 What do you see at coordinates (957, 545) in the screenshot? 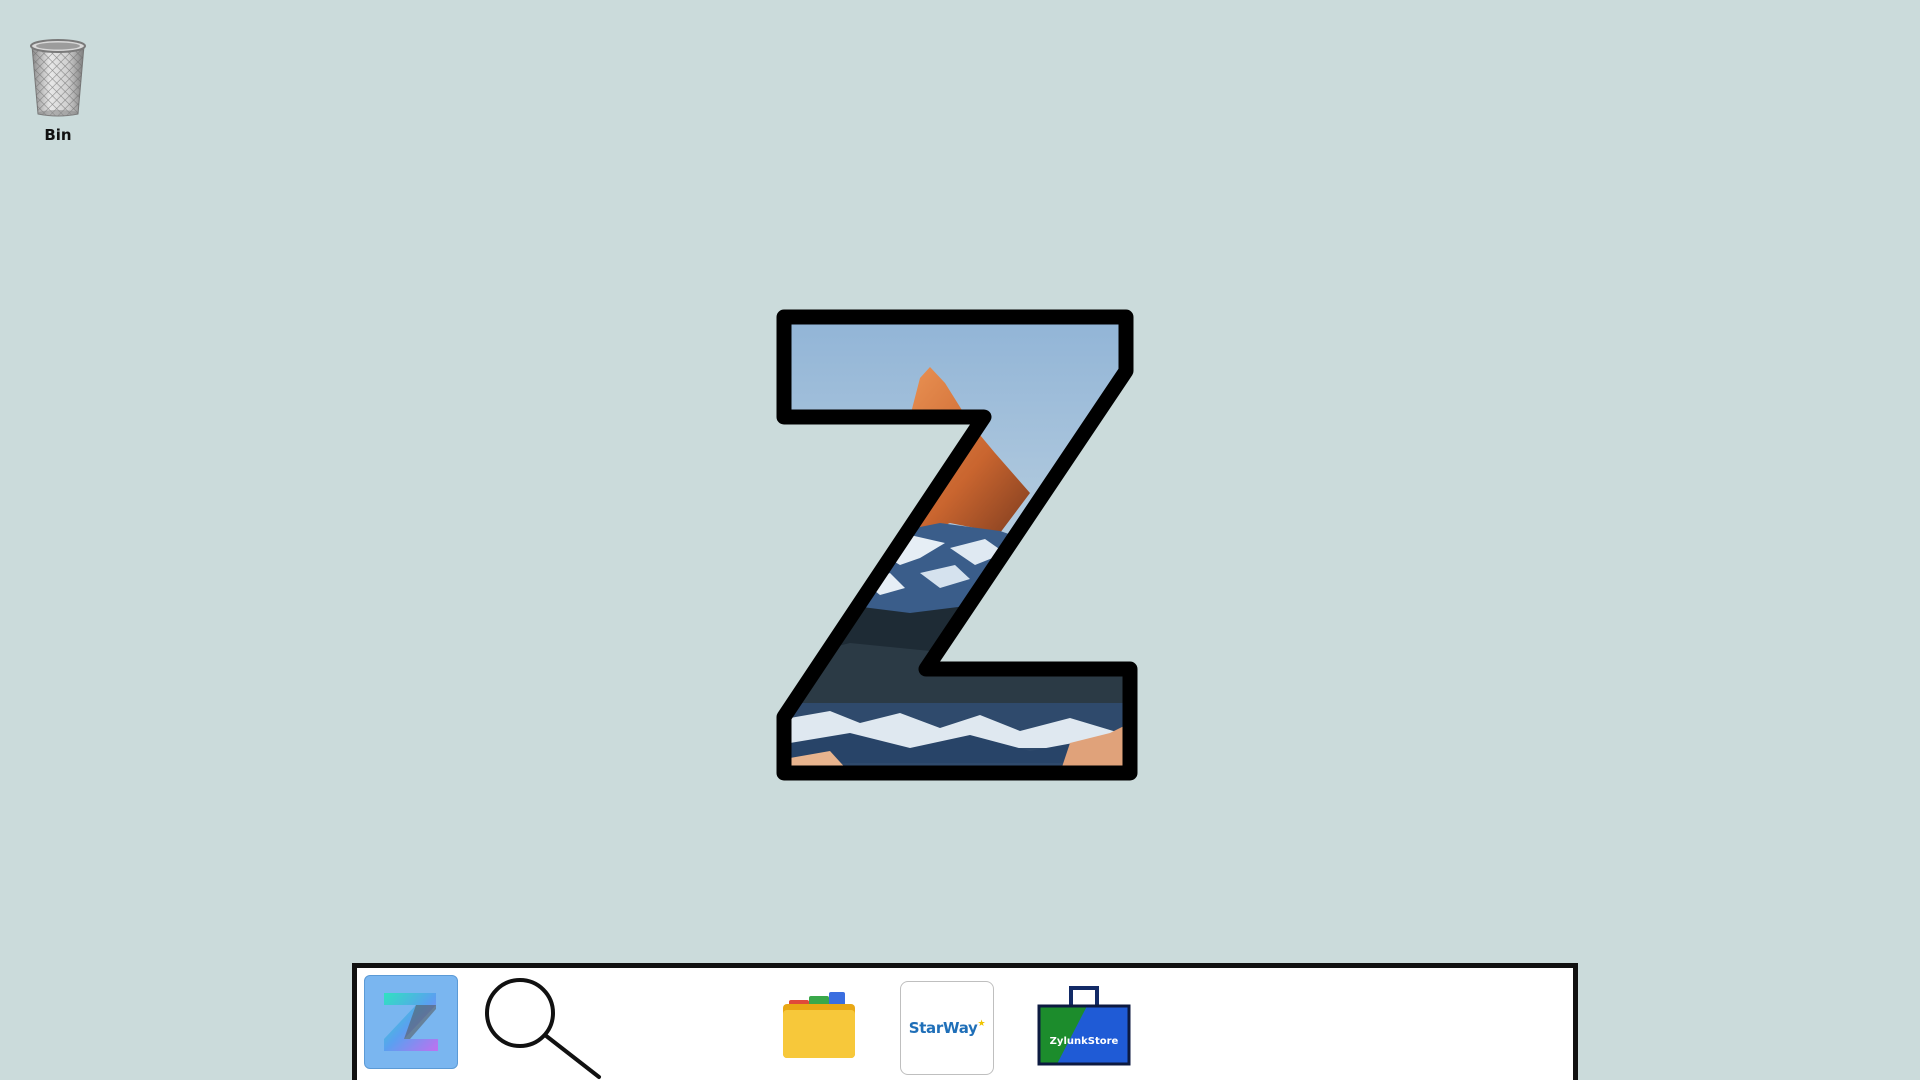
I see `z-mountain-logo` at bounding box center [957, 545].